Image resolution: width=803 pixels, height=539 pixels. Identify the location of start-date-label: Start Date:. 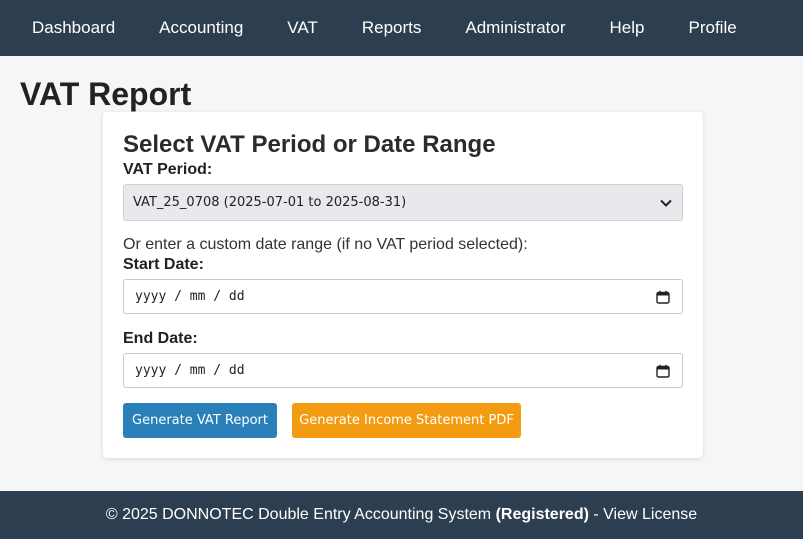
(163, 264).